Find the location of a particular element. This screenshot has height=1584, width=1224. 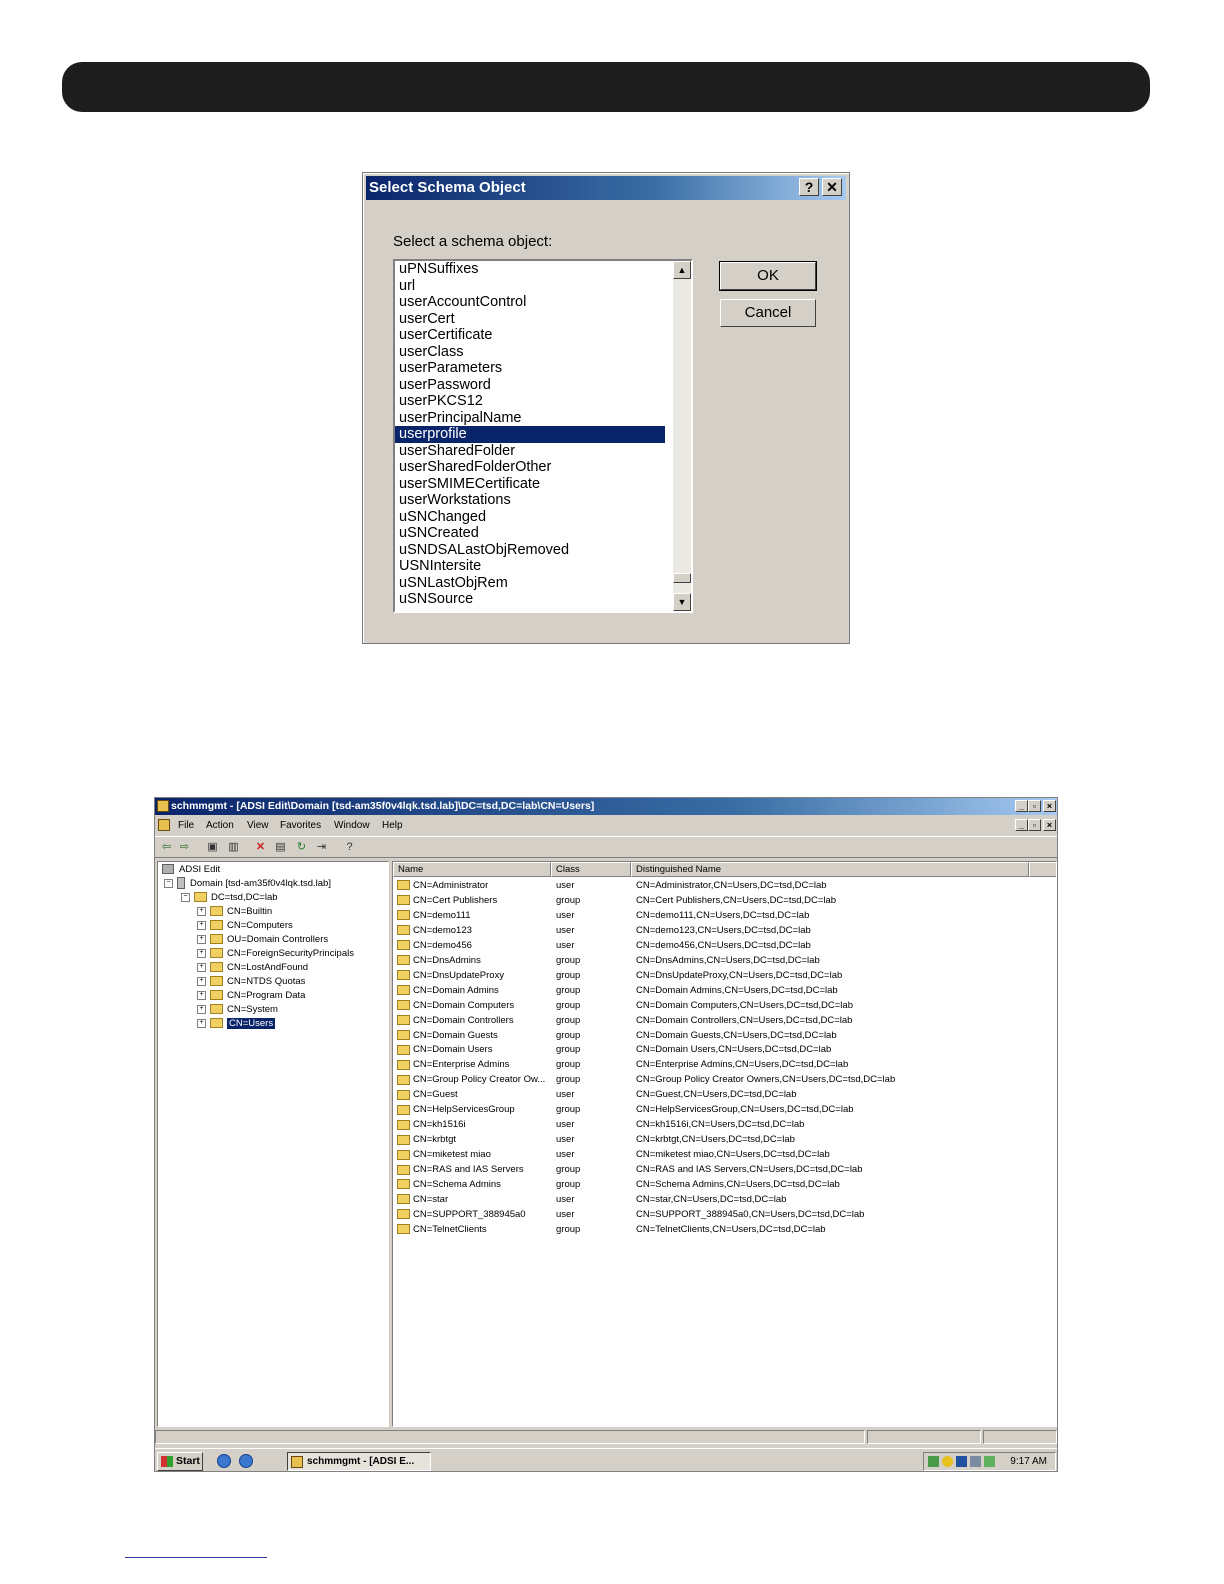

close-icon: × is located at coordinates (1049, 806).